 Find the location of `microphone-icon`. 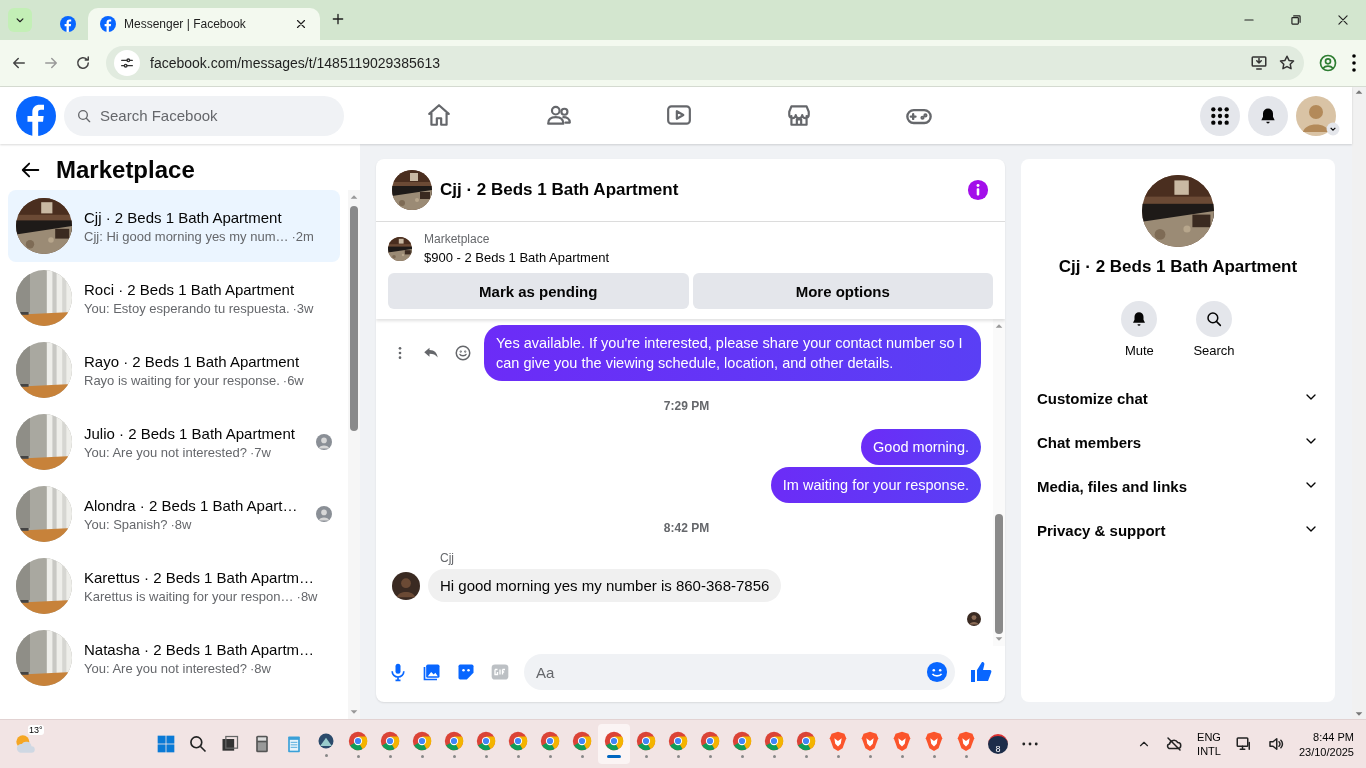

microphone-icon is located at coordinates (398, 672).